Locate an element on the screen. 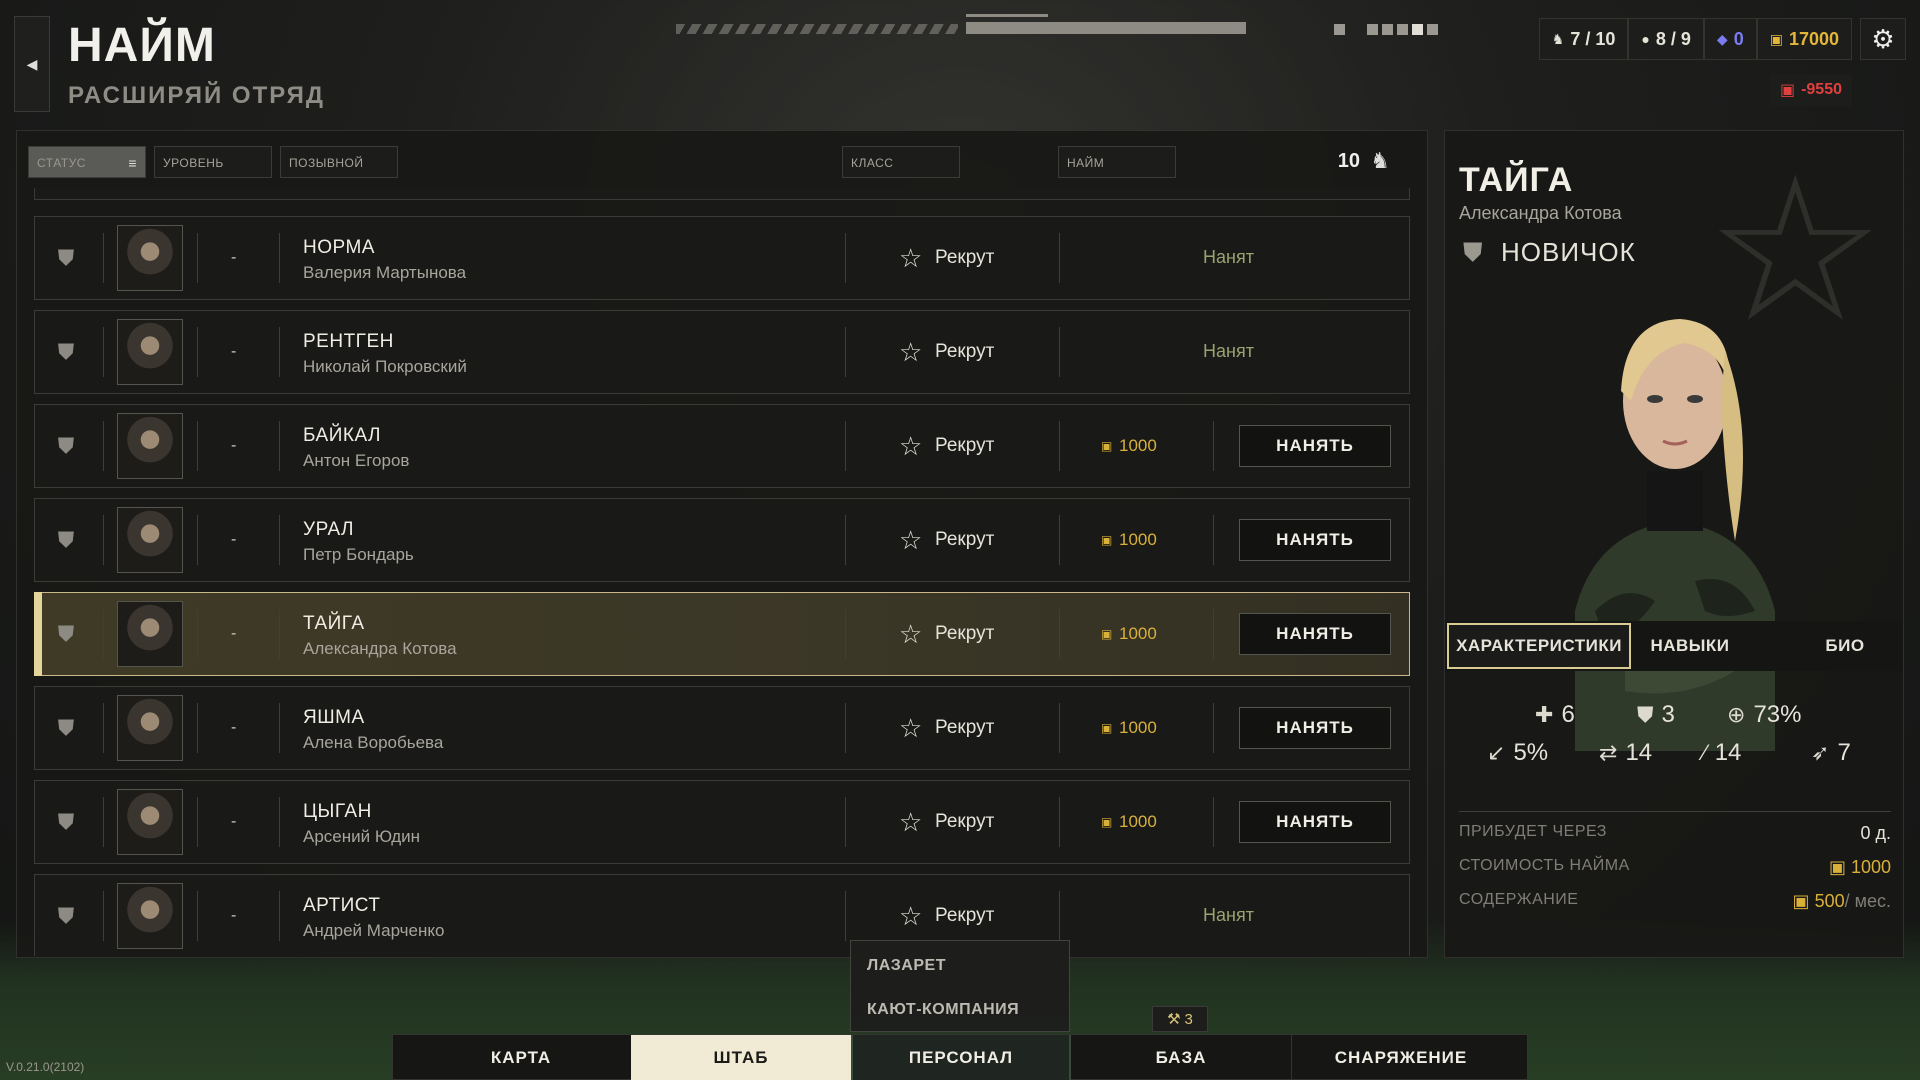 The width and height of the screenshot is (1920, 1080). expense-value: -9550 is located at coordinates (1821, 89).